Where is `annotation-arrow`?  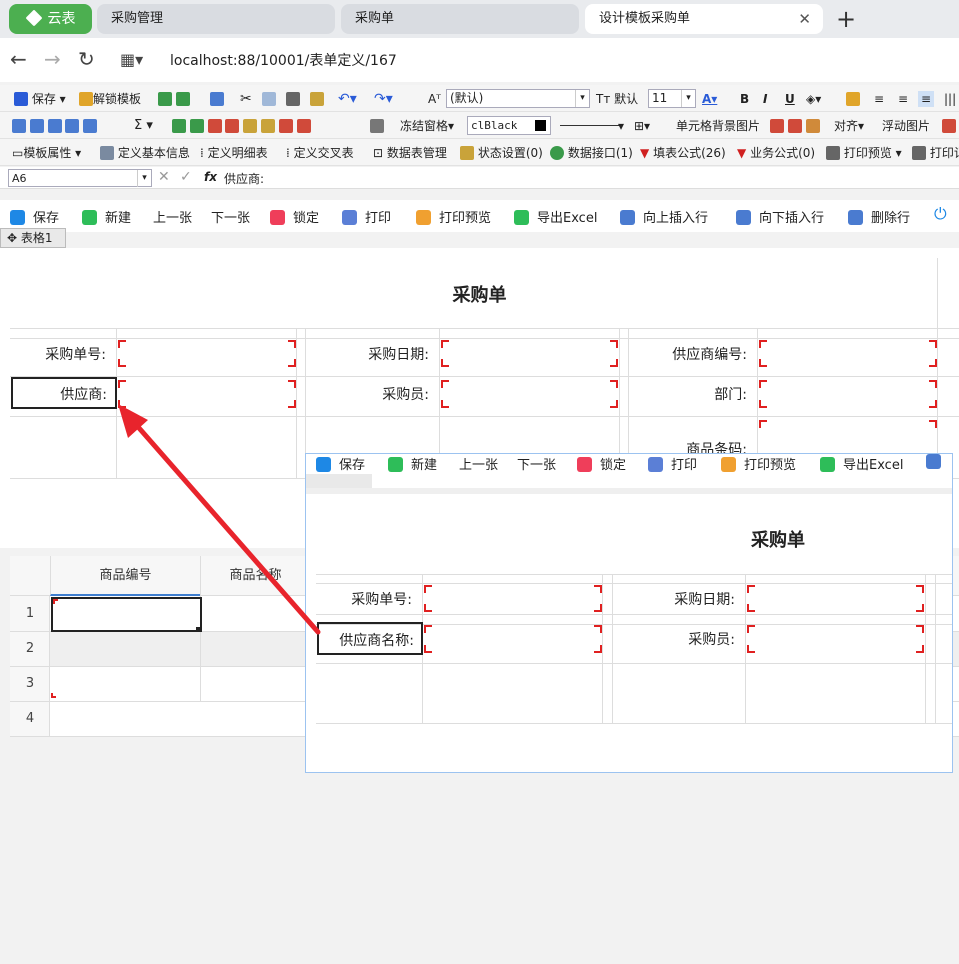
annotation-arrow is located at coordinates (219, 519).